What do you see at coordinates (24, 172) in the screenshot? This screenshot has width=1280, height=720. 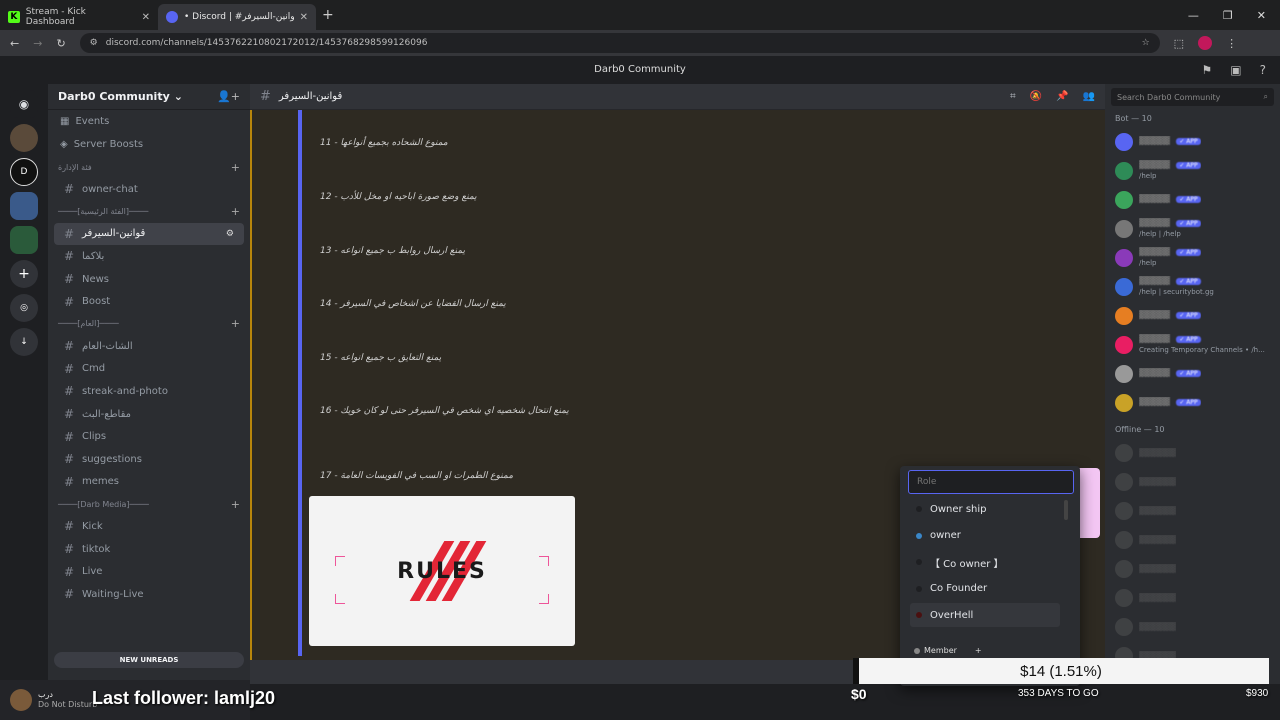 I see `server-icon: D` at bounding box center [24, 172].